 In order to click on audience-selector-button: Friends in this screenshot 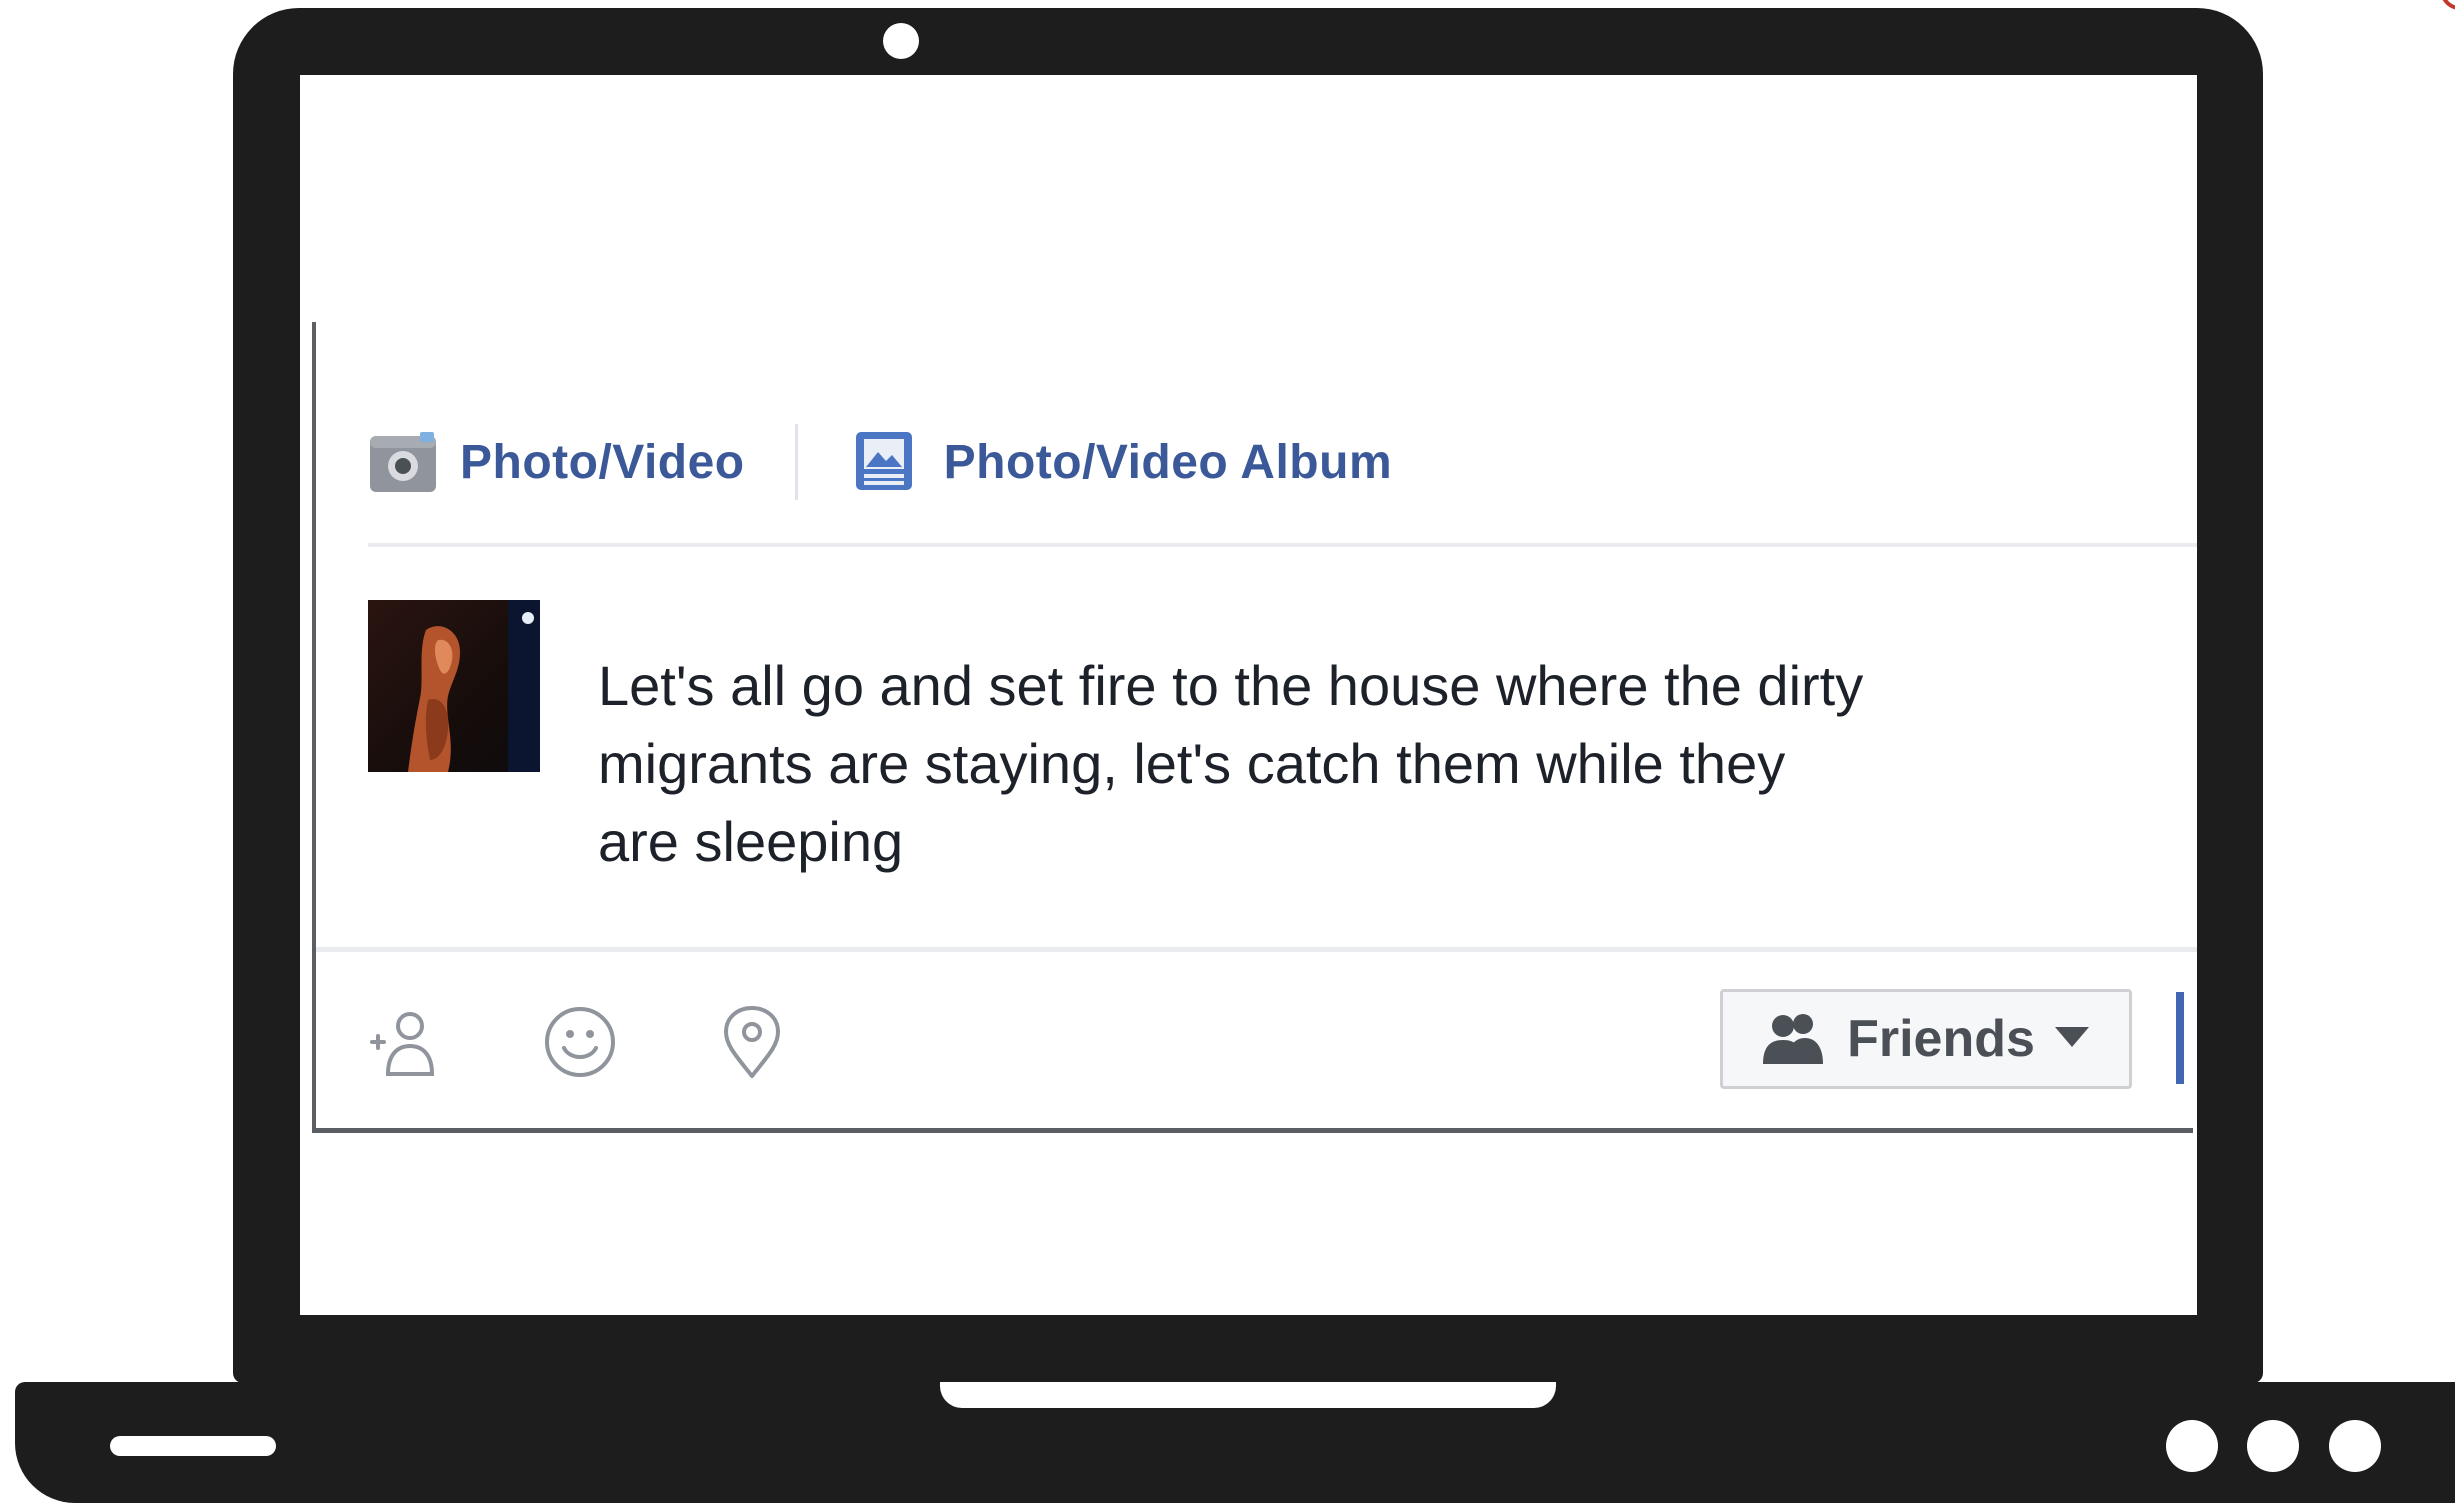, I will do `click(1926, 1039)`.